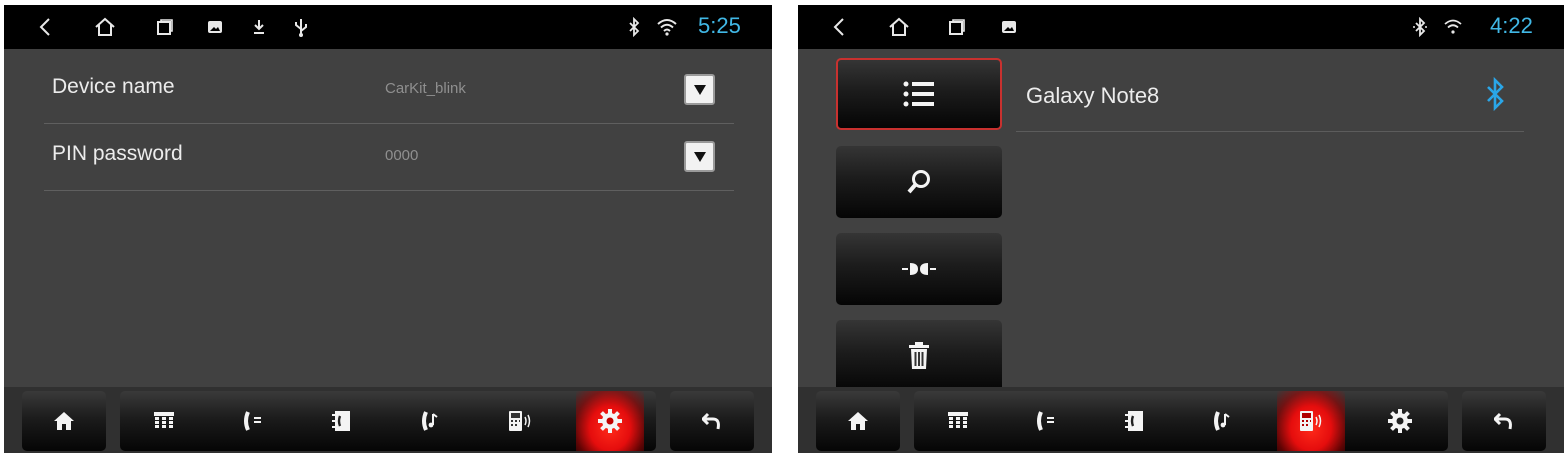 This screenshot has width=1568, height=458. What do you see at coordinates (402, 155) in the screenshot?
I see `pin-password-value: 0000` at bounding box center [402, 155].